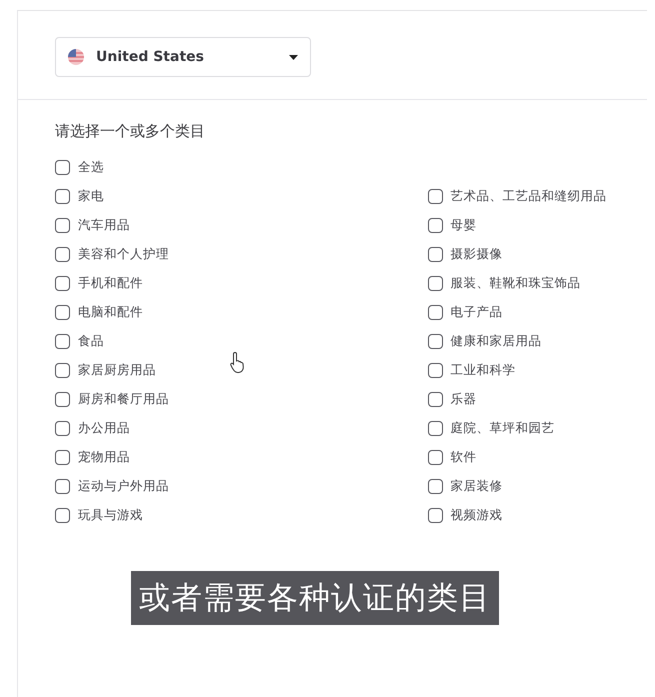 This screenshot has width=655, height=697. I want to click on checkbox-label: 电脑和配件, so click(110, 312).